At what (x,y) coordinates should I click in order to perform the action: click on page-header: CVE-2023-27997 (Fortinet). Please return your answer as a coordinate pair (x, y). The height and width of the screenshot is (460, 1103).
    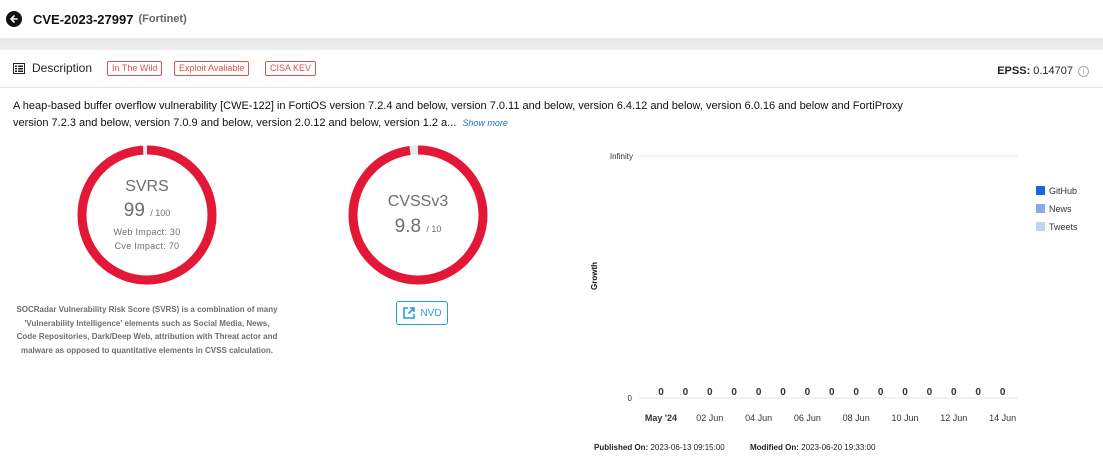
    Looking at the image, I should click on (551, 19).